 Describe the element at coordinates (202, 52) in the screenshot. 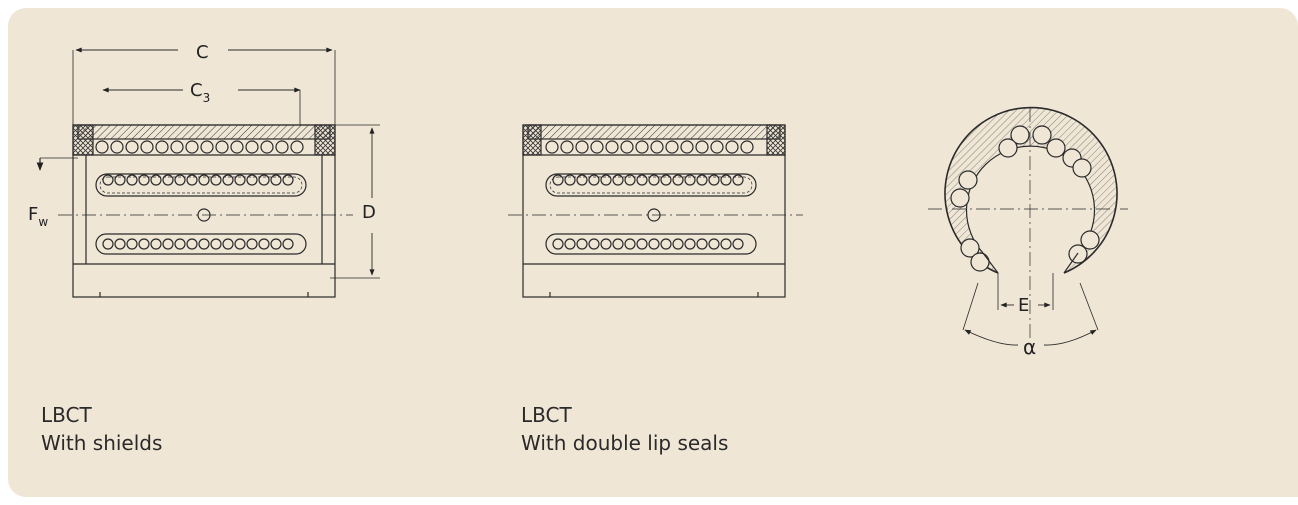

I see `dim-c-label: C` at that location.